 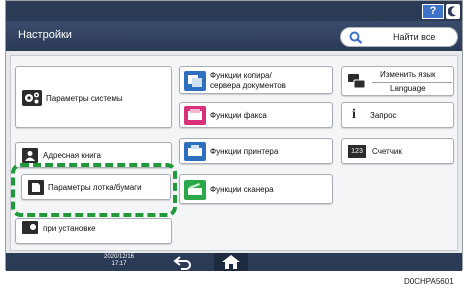 What do you see at coordinates (94, 190) in the screenshot?
I see `tray-paper-highlight` at bounding box center [94, 190].